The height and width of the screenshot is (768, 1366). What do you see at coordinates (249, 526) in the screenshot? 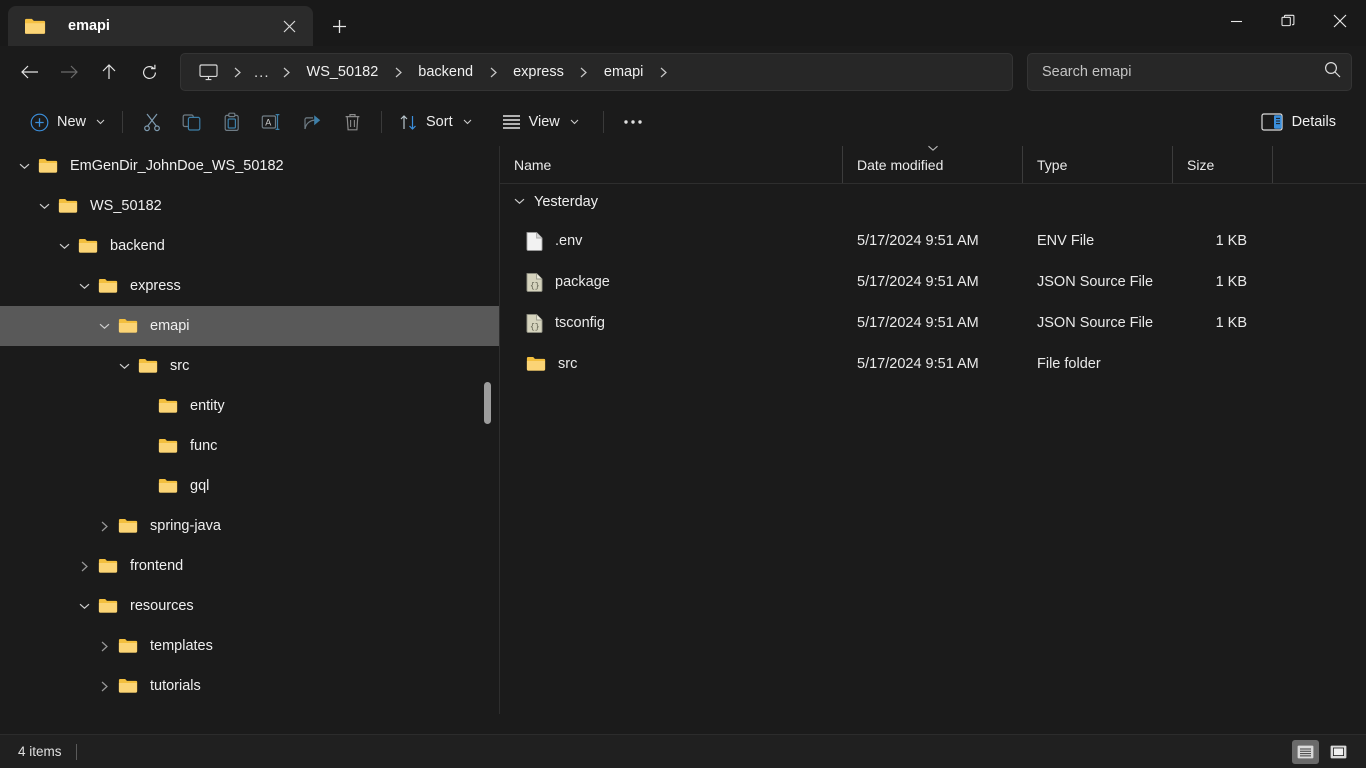
I see `tree-item-spring-java: spring-java` at bounding box center [249, 526].